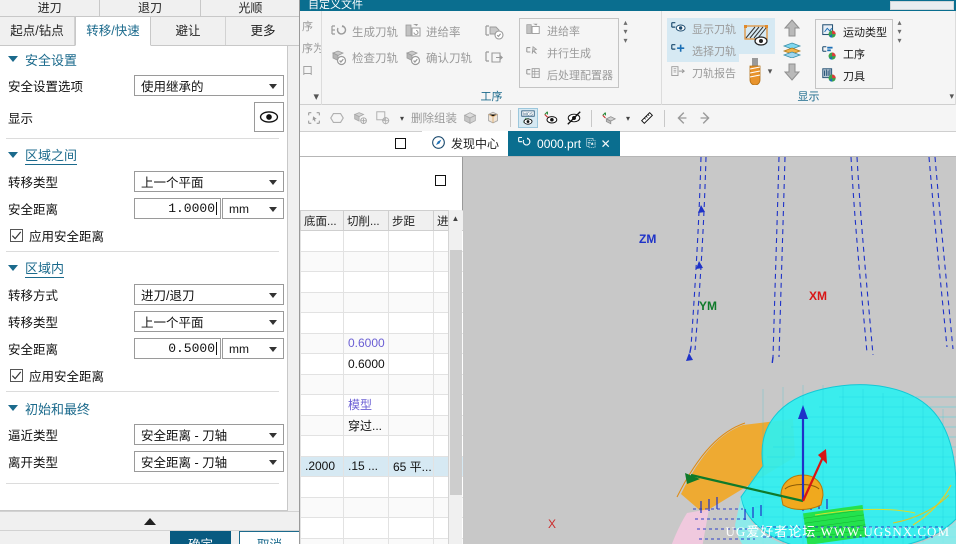  What do you see at coordinates (382, 405) in the screenshot?
I see `table-row: 模型` at bounding box center [382, 405].